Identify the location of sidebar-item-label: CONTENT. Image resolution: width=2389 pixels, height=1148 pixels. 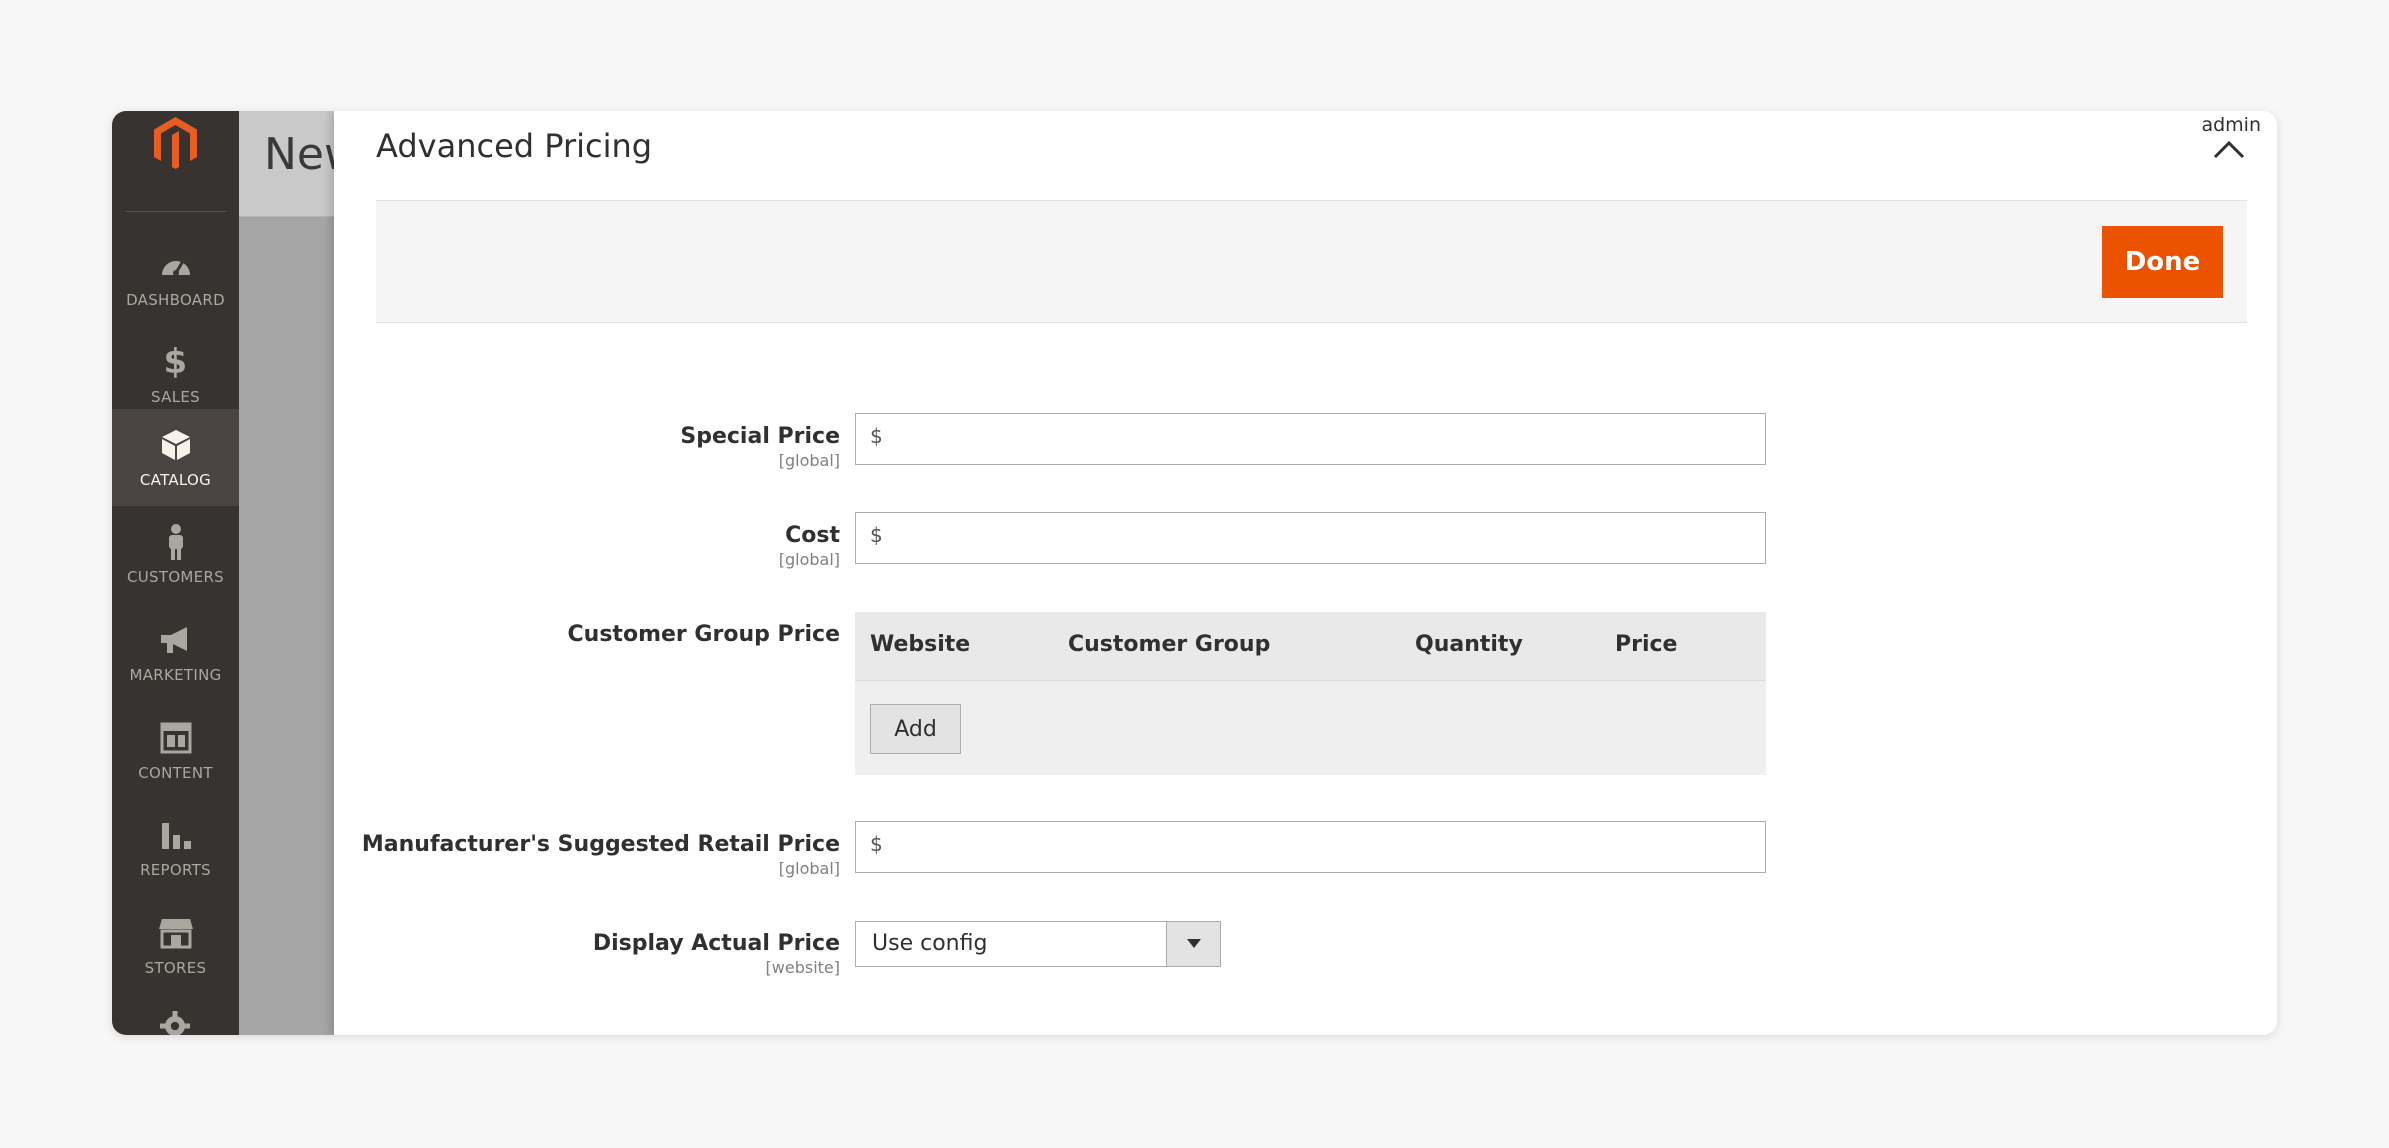
(175, 772).